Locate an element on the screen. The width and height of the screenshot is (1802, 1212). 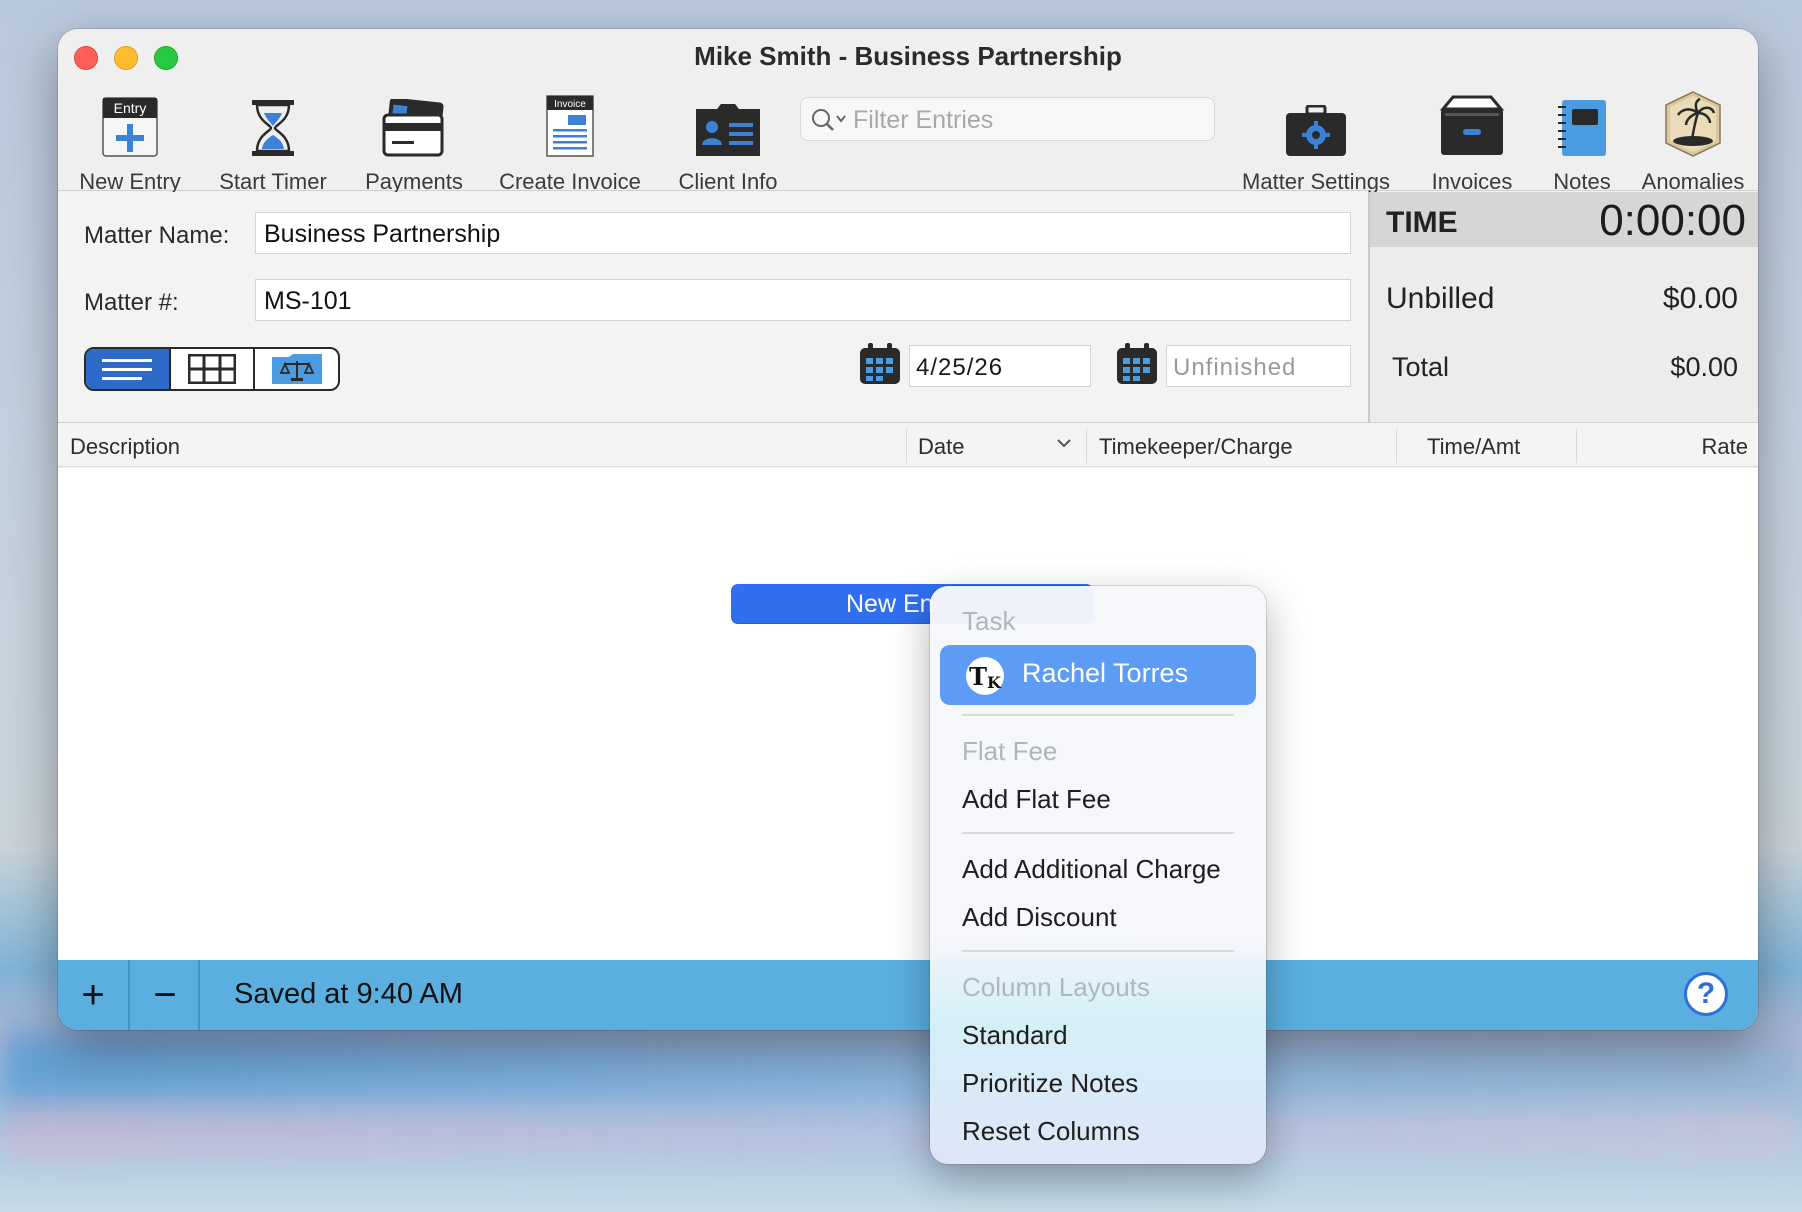
status-bar: + − Saved at 9:40 AM ? is located at coordinates (908, 995).